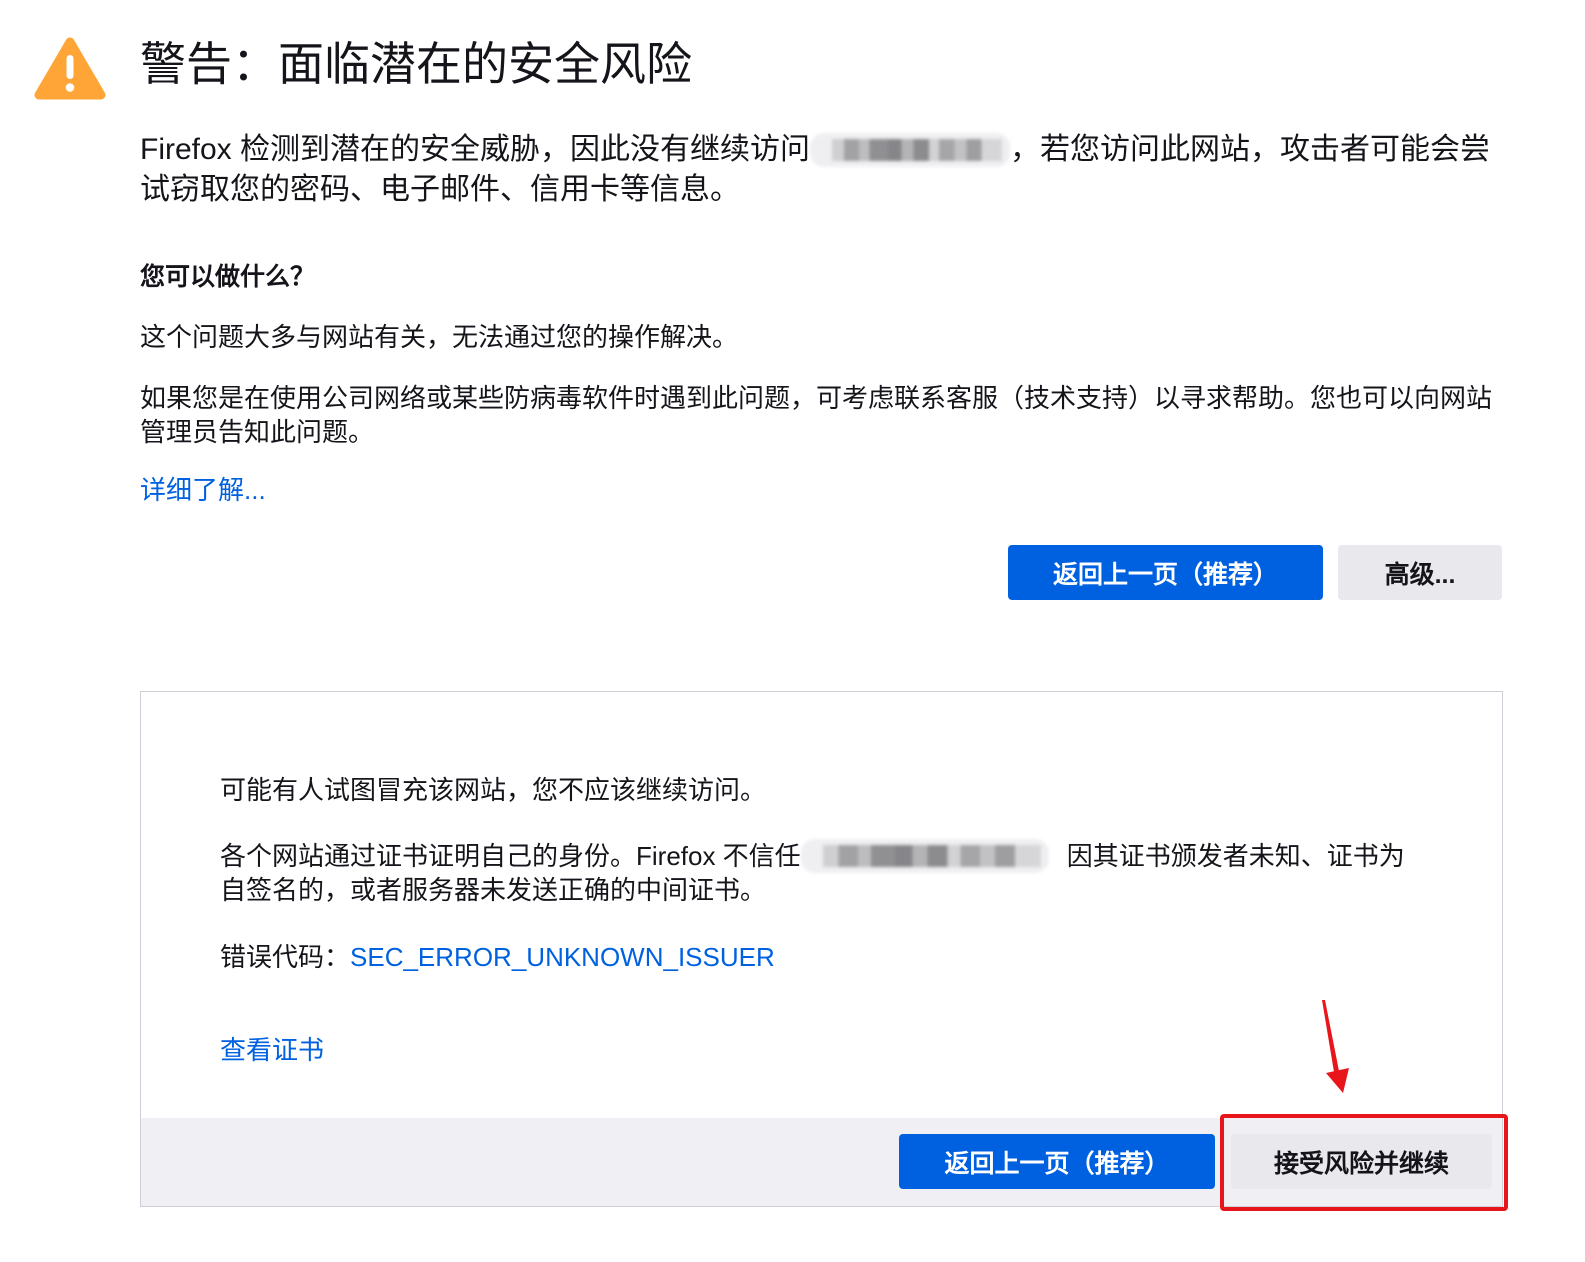 The width and height of the screenshot is (1585, 1262). What do you see at coordinates (439, 337) in the screenshot?
I see `site-issue-paragraph: 这个问题大多与网站有关，无法通过您的操作解决。` at bounding box center [439, 337].